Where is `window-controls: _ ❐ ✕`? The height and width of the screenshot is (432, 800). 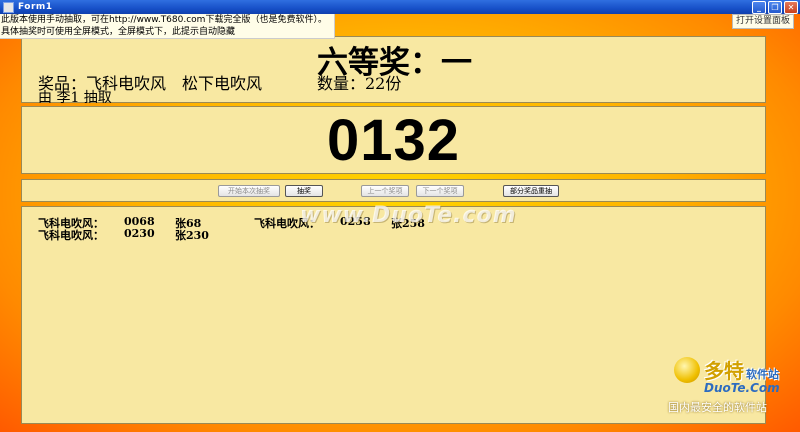 window-controls: _ ❐ ✕ is located at coordinates (775, 7).